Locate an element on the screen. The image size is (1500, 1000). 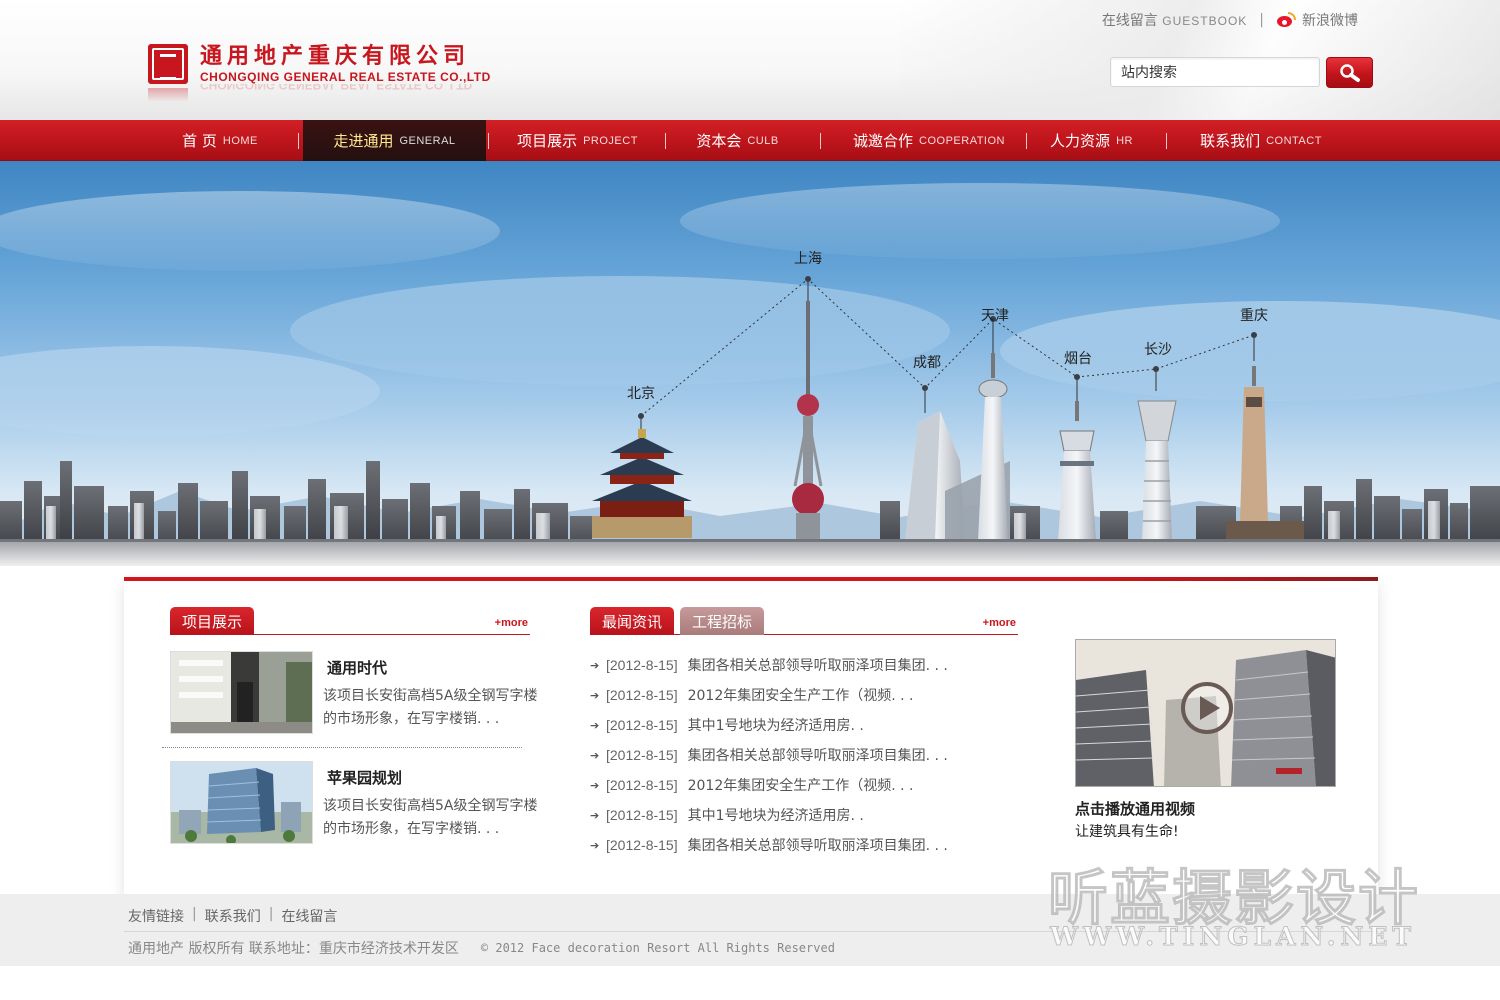
city-label-shanghai: 上海 is located at coordinates (808, 259).